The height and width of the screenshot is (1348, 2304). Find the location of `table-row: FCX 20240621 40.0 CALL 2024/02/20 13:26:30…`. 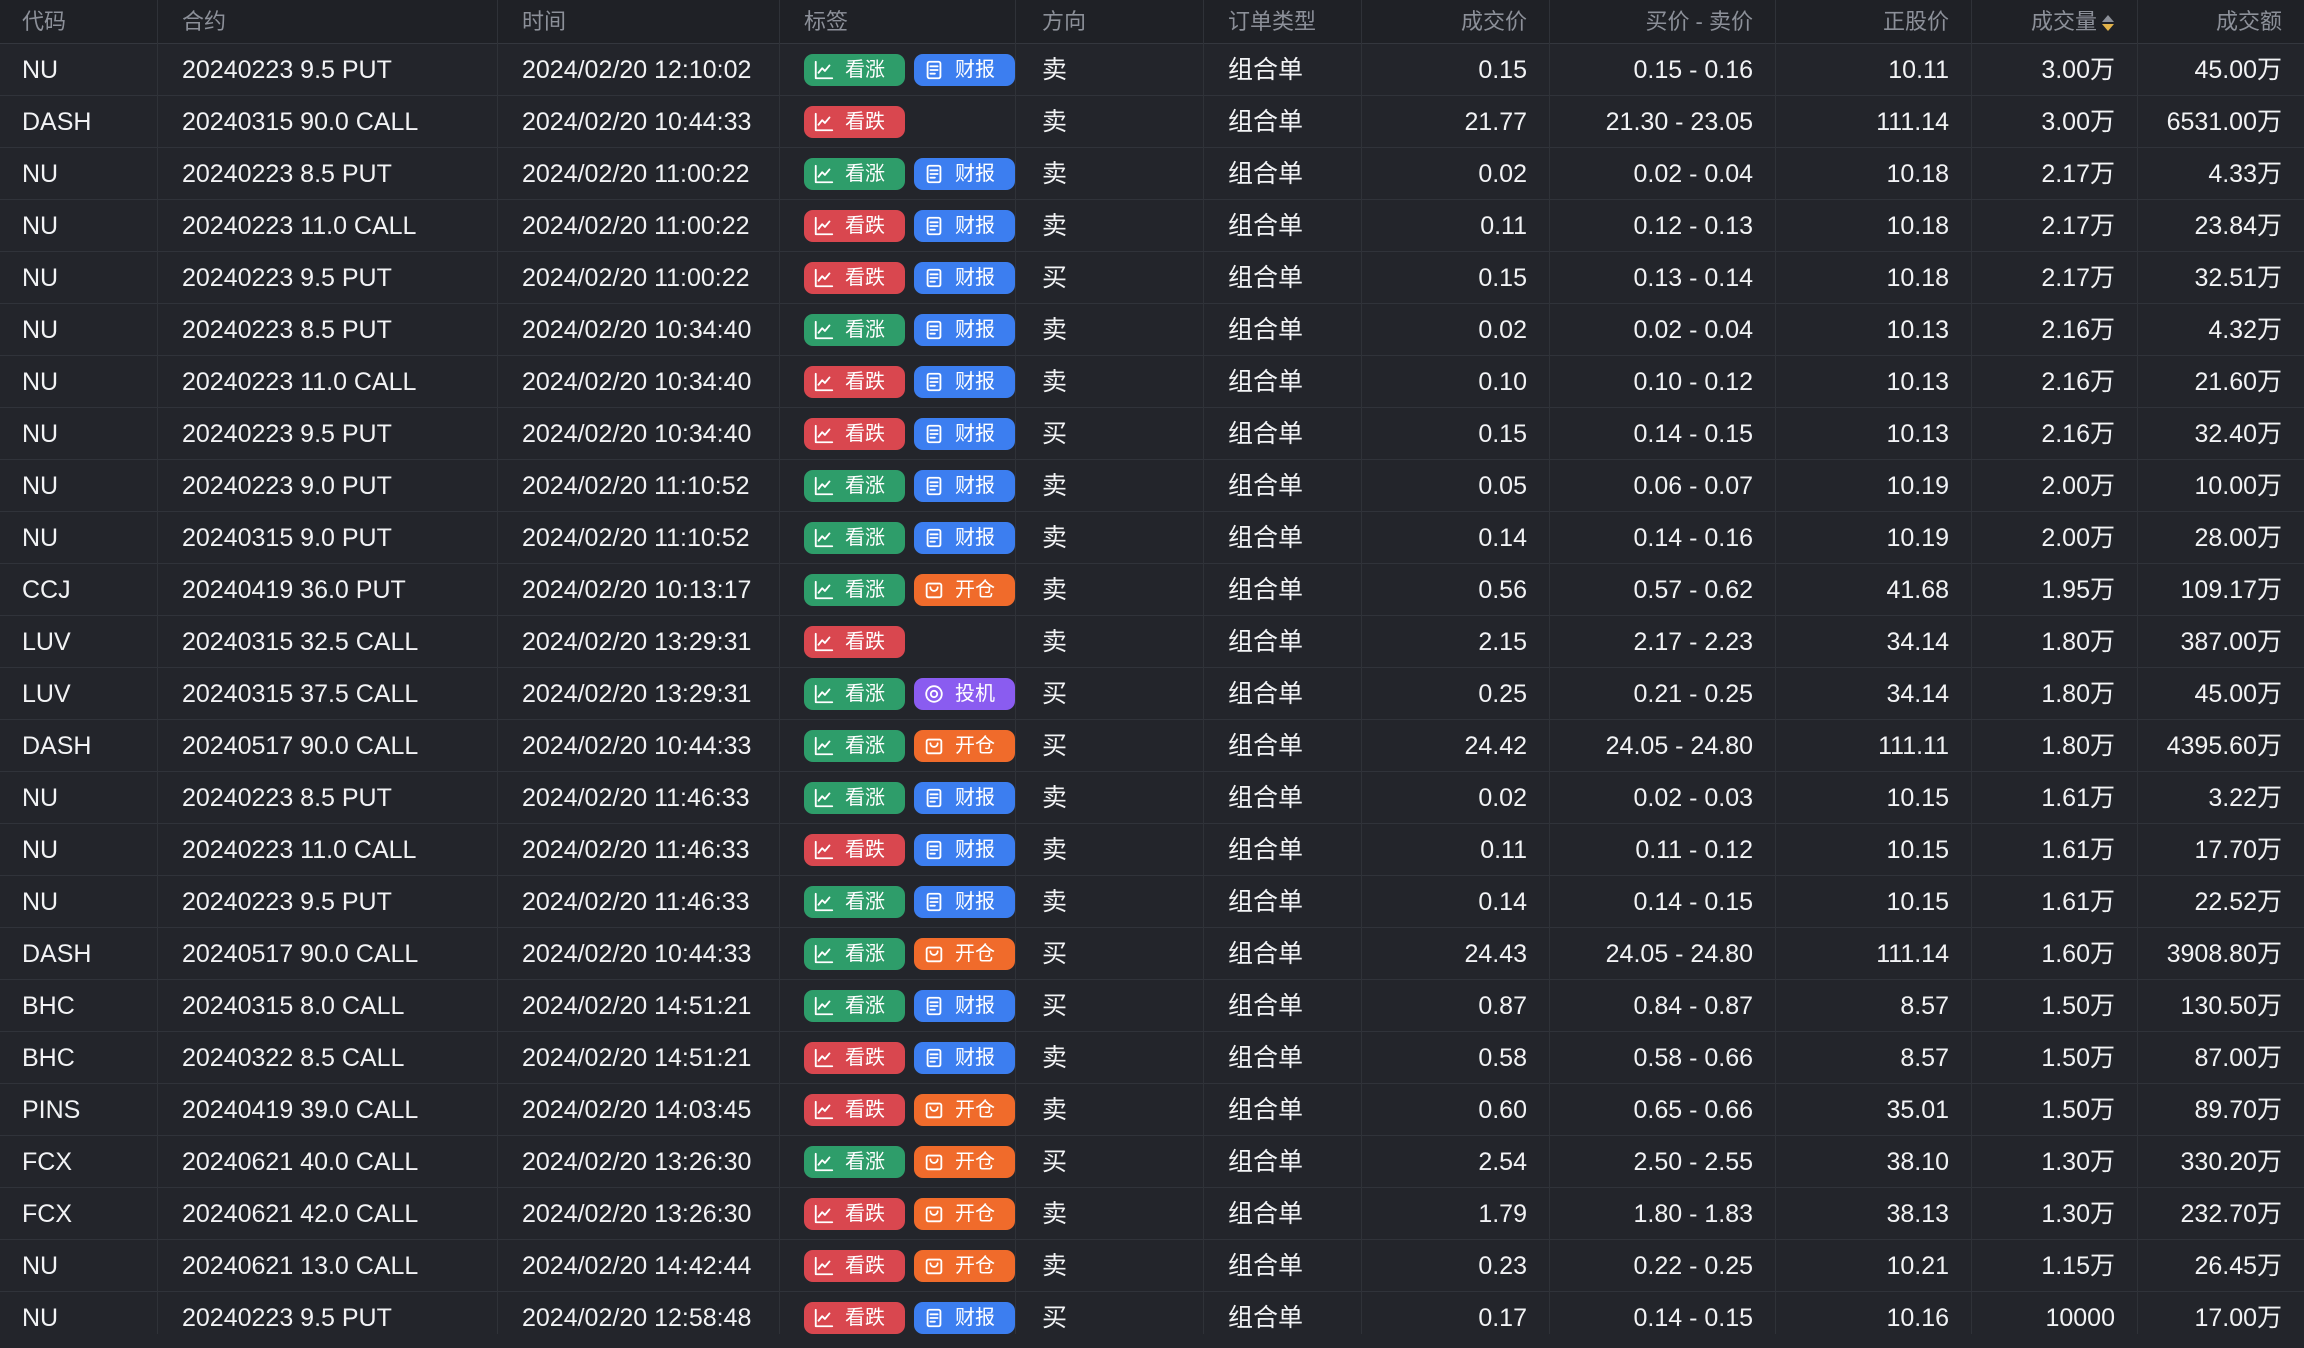

table-row: FCX 20240621 40.0 CALL 2024/02/20 13:26:30… is located at coordinates (1152, 1161).